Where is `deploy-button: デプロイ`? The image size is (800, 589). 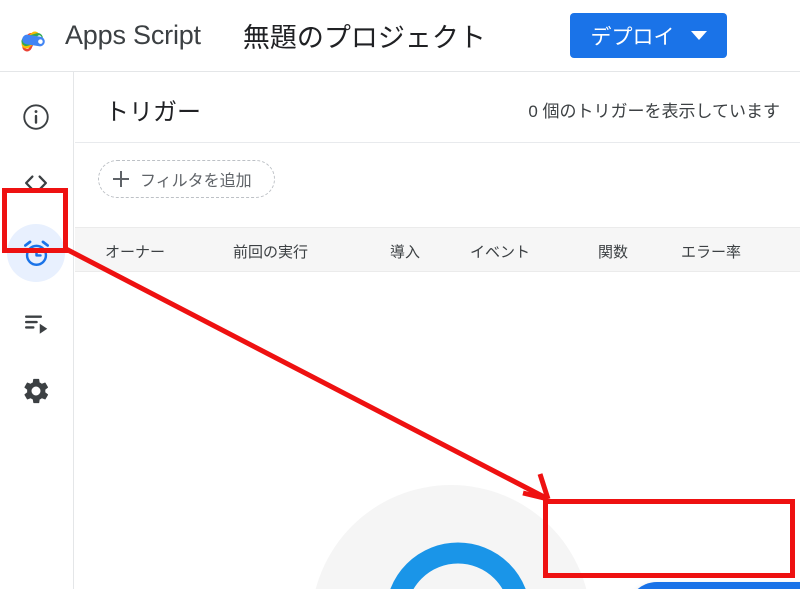 deploy-button: デプロイ is located at coordinates (648, 35).